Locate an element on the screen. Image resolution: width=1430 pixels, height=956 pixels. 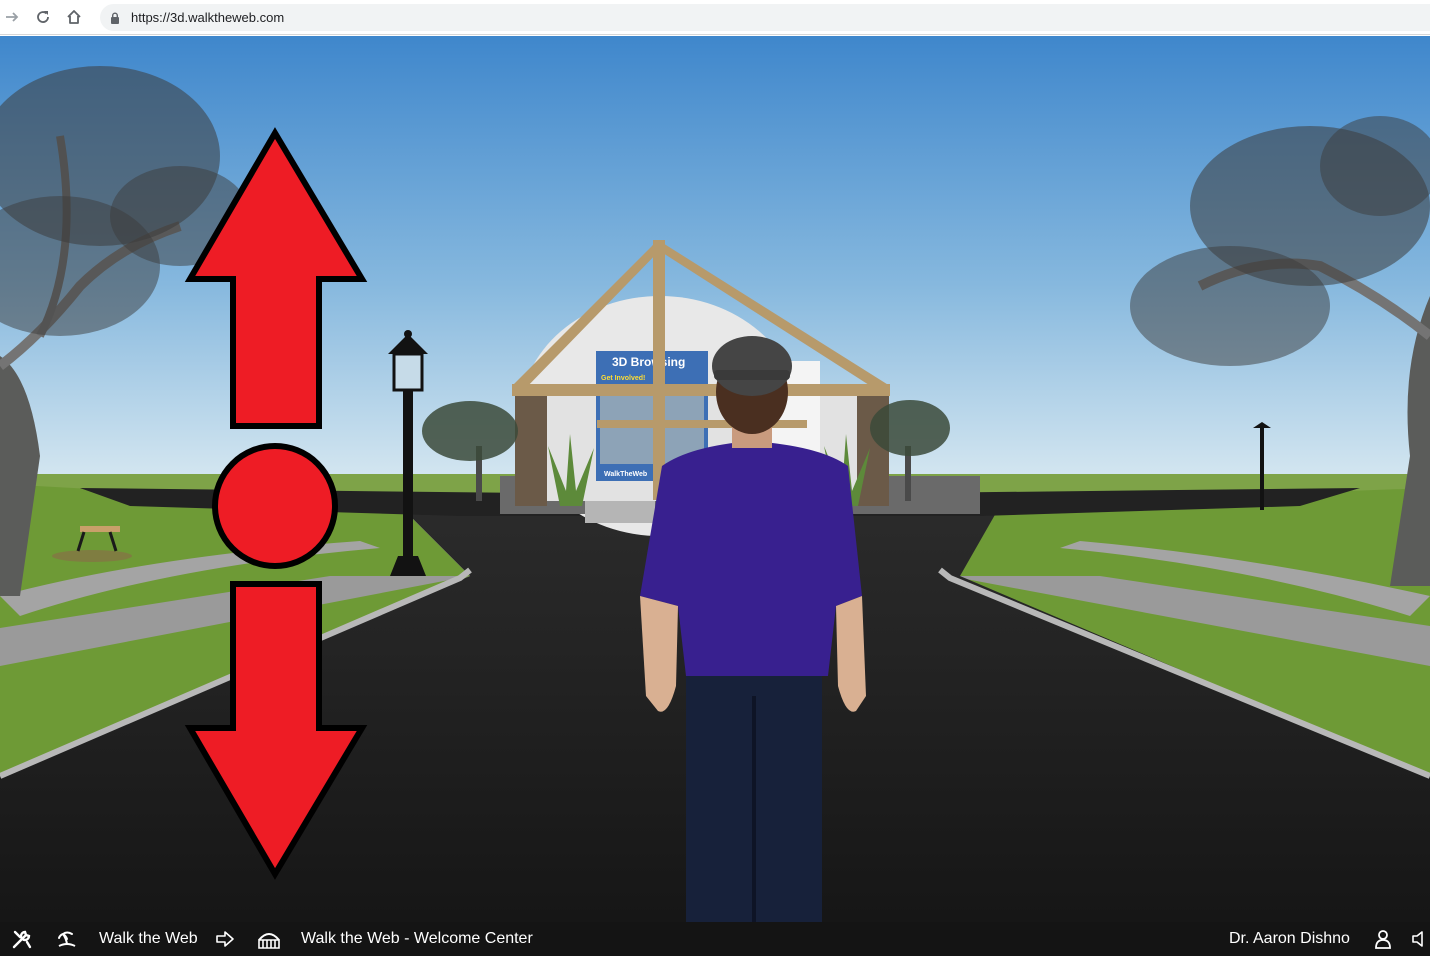
building-icon is located at coordinates (269, 939).